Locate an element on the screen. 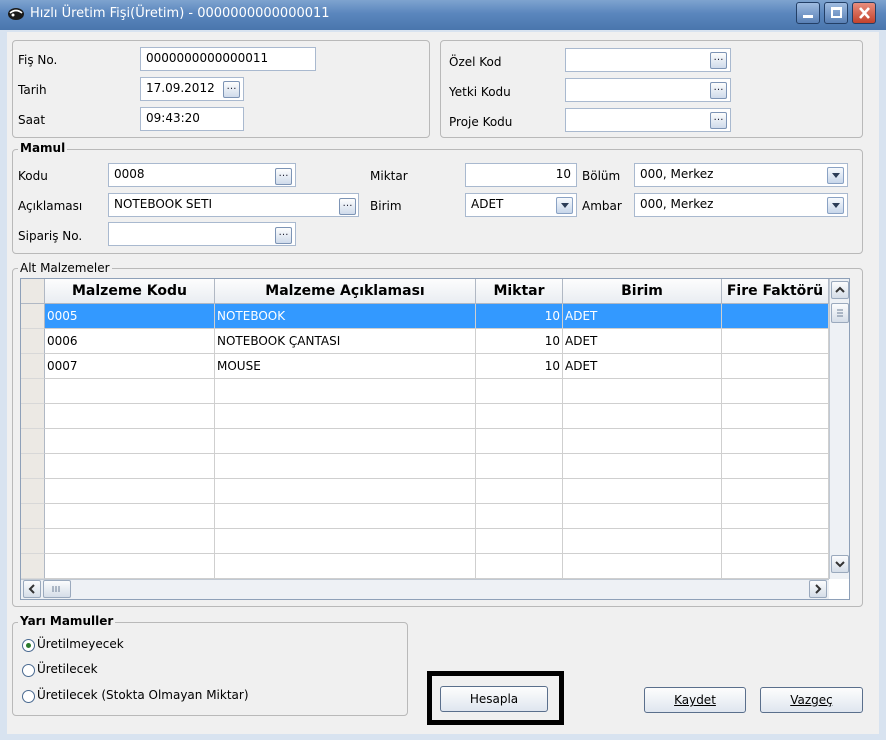  scroll-down-button is located at coordinates (840, 564).